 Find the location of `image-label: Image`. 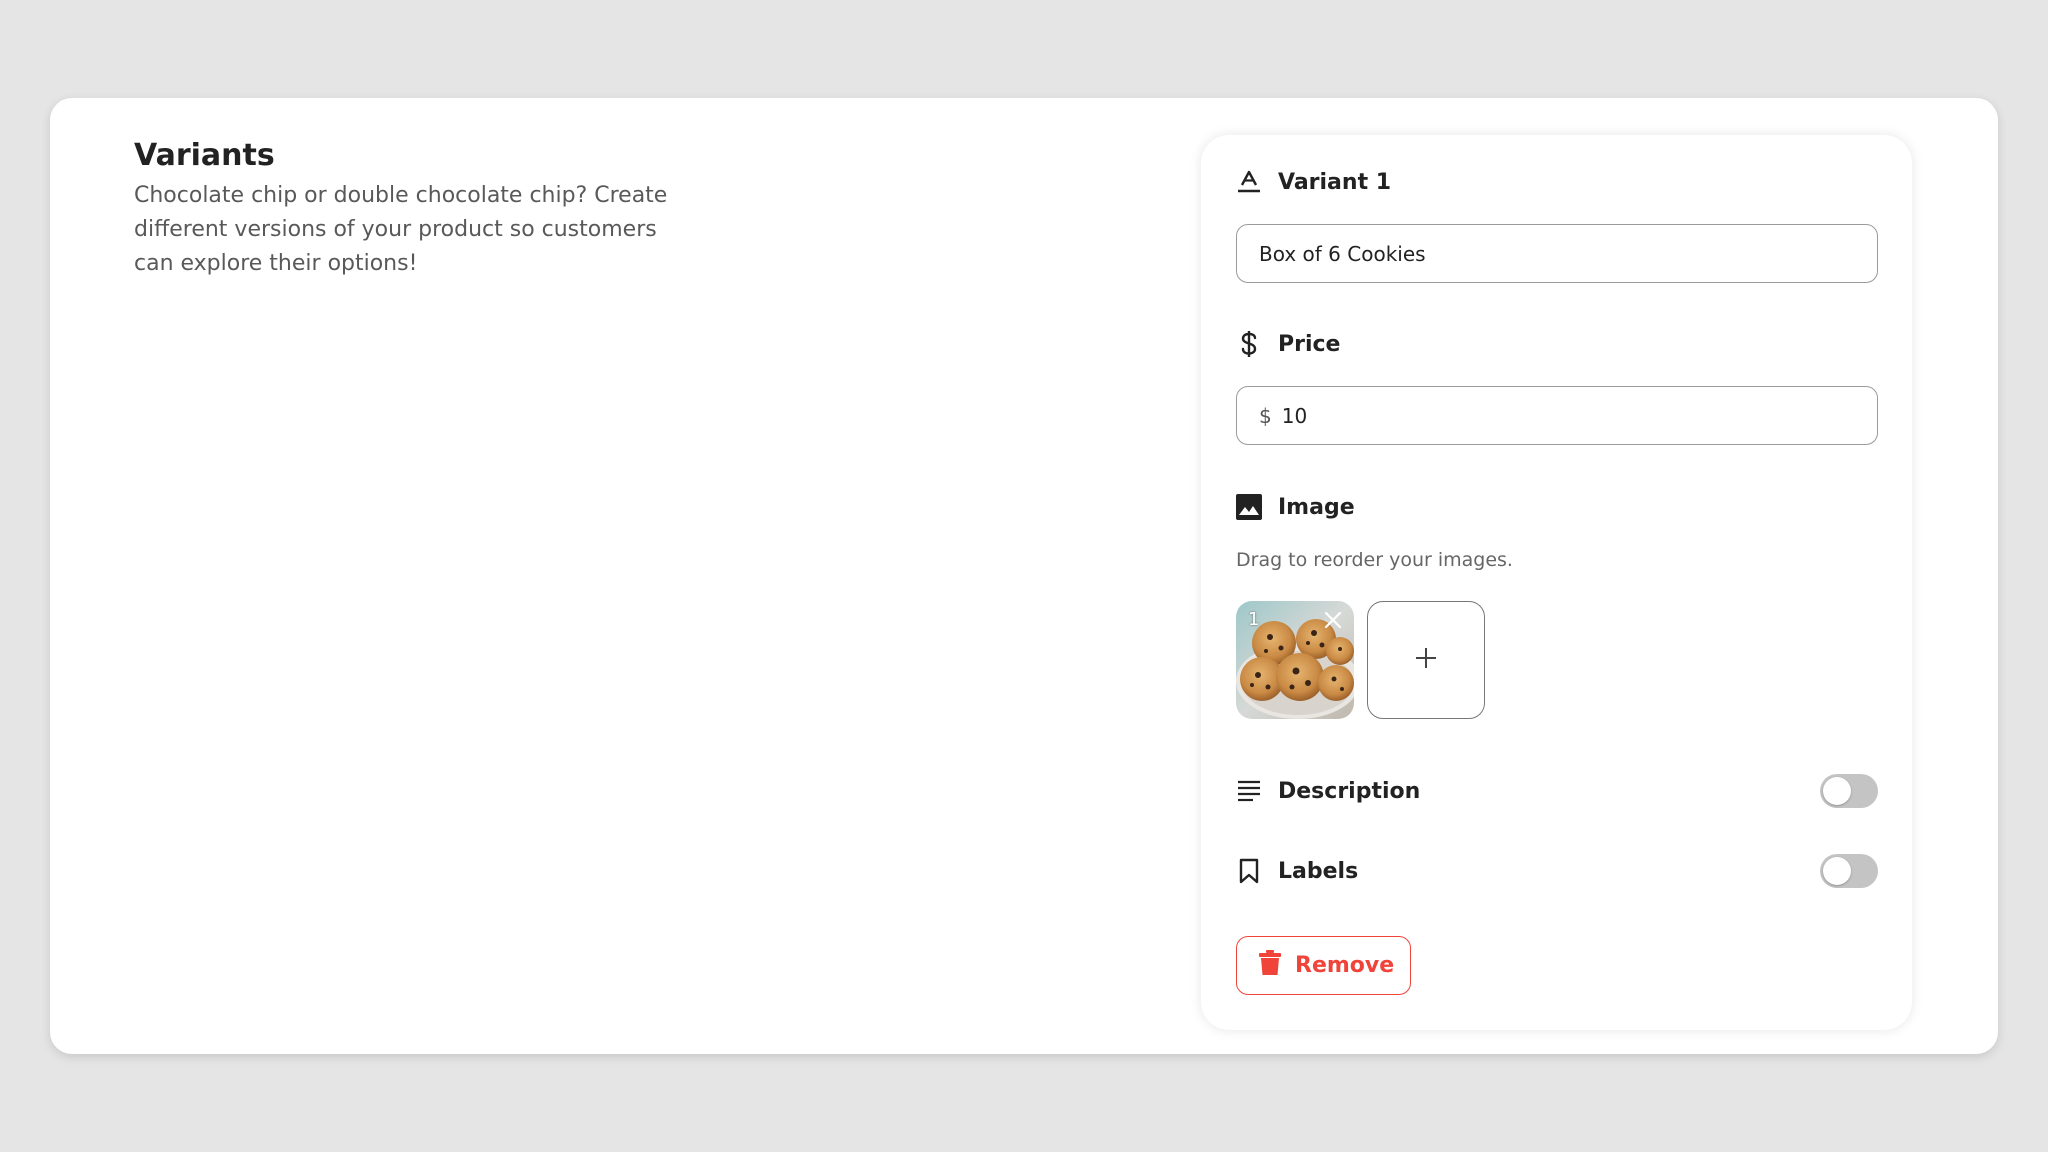

image-label: Image is located at coordinates (1316, 507).